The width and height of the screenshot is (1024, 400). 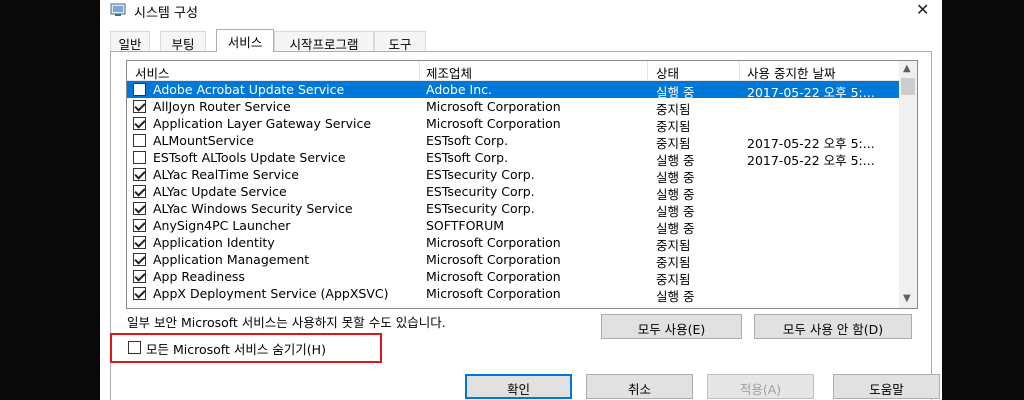 I want to click on tab-general: 일반, so click(x=130, y=41).